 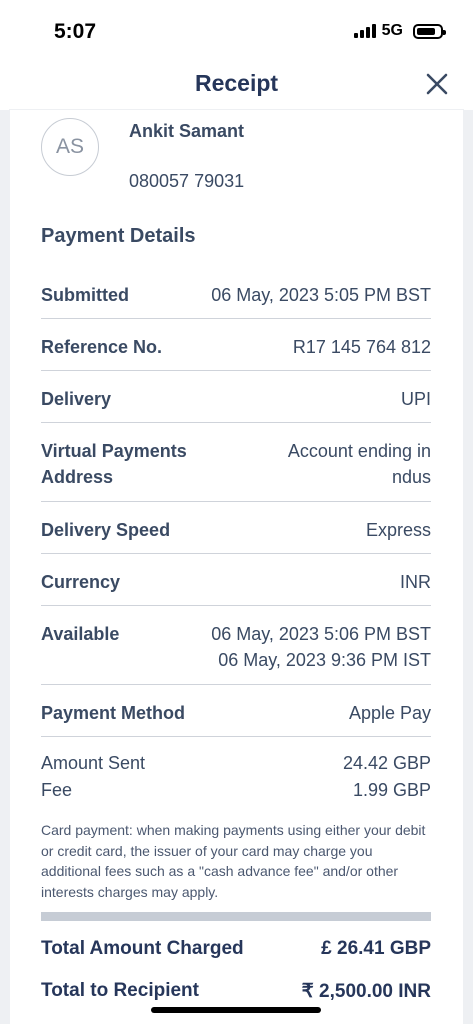 I want to click on detail-label: Payment Method, so click(x=113, y=713).